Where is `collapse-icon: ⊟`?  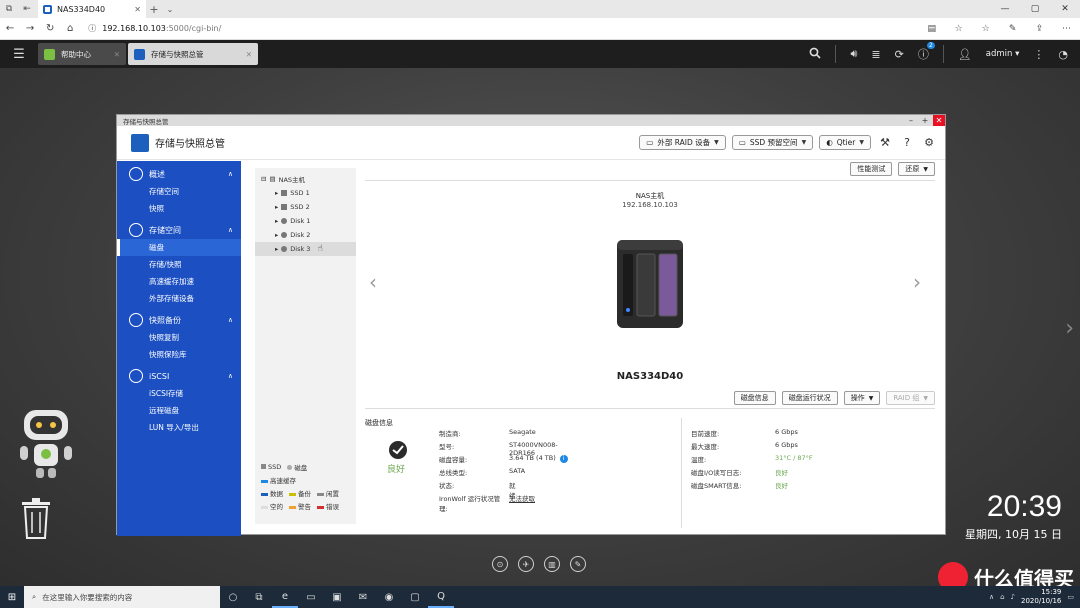
collapse-icon: ⊟ is located at coordinates (263, 179).